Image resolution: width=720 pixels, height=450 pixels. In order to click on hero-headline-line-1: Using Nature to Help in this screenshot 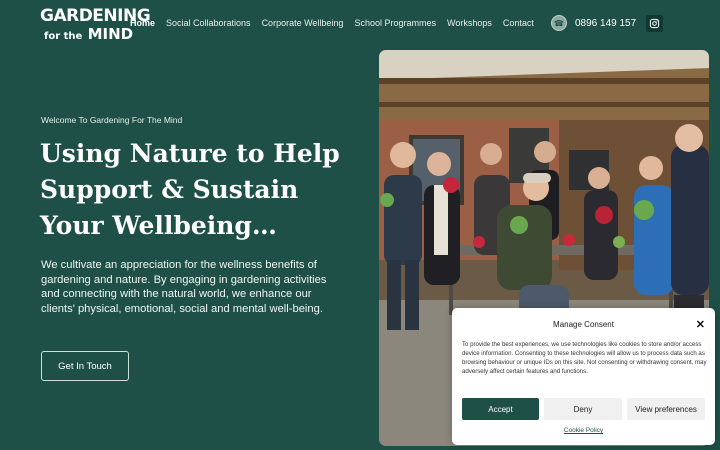, I will do `click(190, 153)`.